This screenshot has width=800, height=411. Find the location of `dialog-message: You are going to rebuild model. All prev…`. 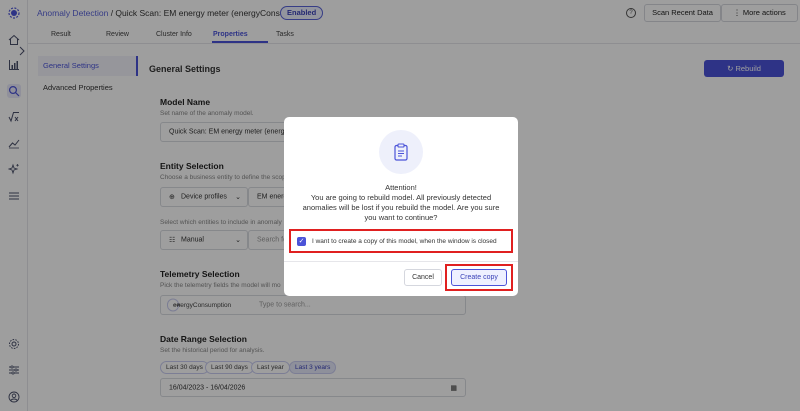

dialog-message: You are going to rebuild model. All prev… is located at coordinates (401, 207).